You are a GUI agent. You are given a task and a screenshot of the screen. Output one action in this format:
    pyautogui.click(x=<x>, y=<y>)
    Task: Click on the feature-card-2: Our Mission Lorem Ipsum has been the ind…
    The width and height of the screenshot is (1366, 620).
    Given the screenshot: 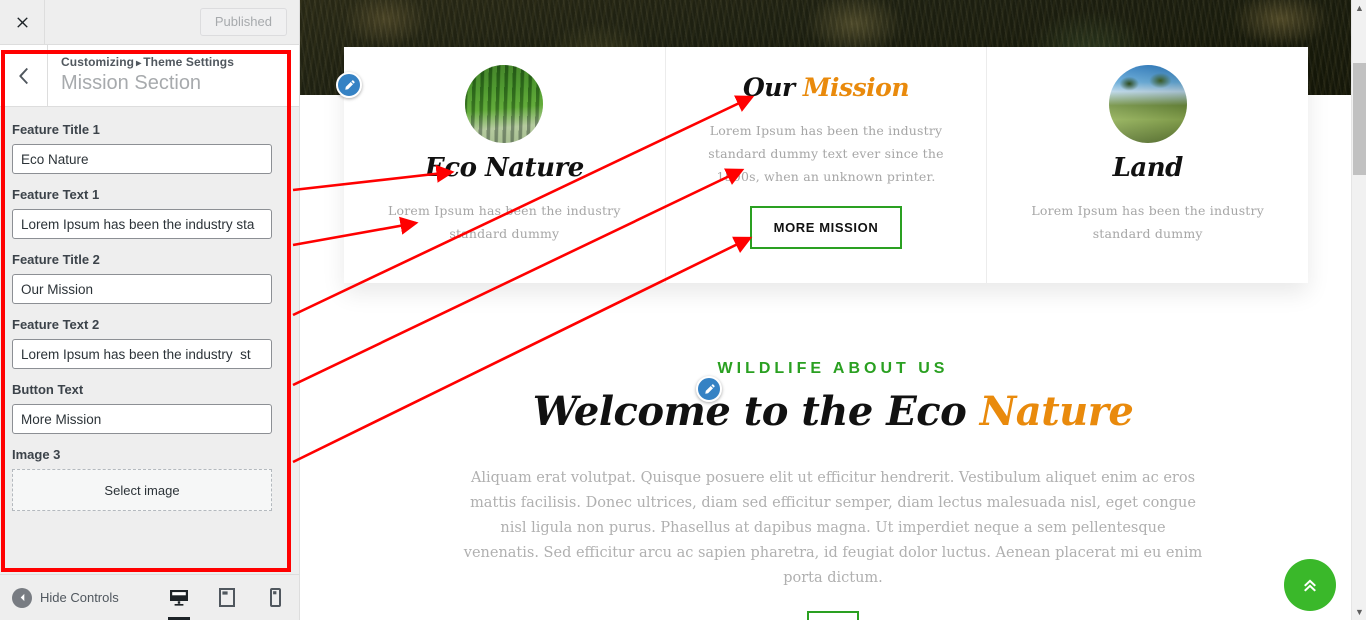 What is the action you would take?
    pyautogui.click(x=825, y=165)
    